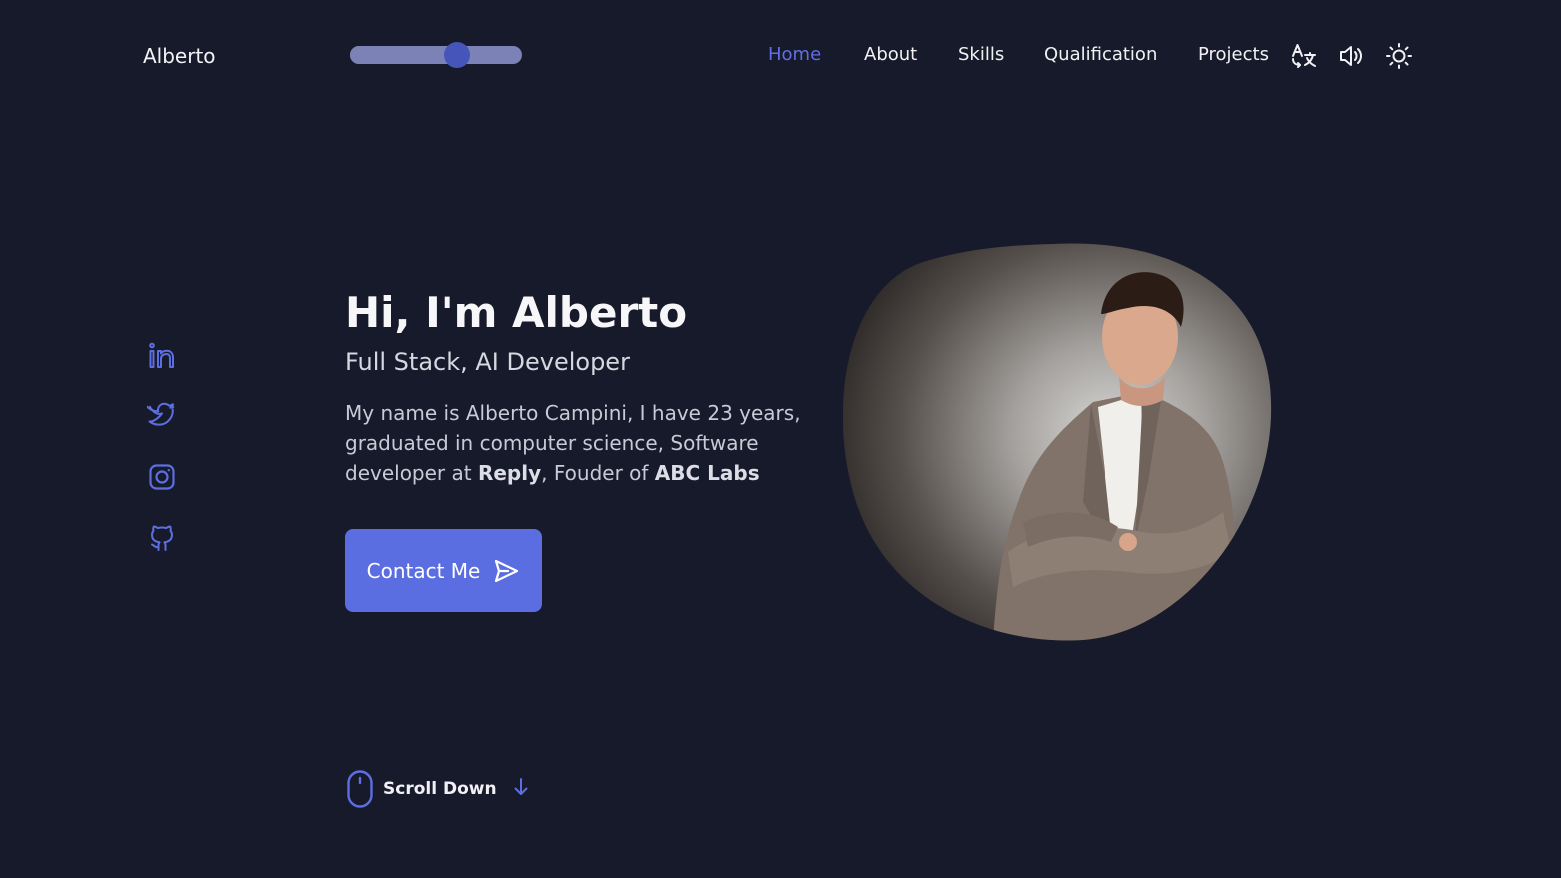 Image resolution: width=1561 pixels, height=878 pixels. What do you see at coordinates (456, 55) in the screenshot?
I see `slider-thumb` at bounding box center [456, 55].